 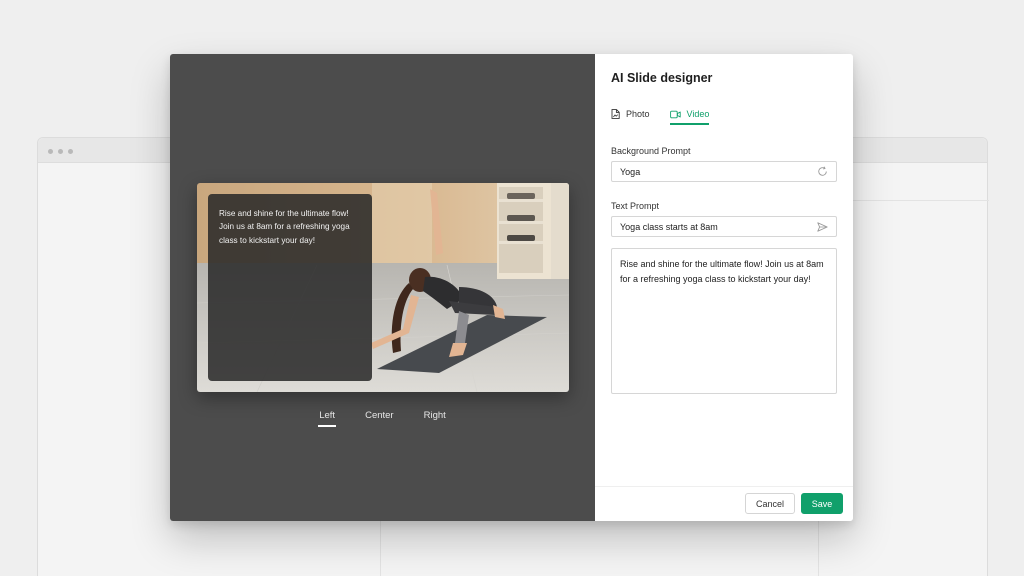 What do you see at coordinates (651, 151) in the screenshot?
I see `background-prompt-label: Background Prompt` at bounding box center [651, 151].